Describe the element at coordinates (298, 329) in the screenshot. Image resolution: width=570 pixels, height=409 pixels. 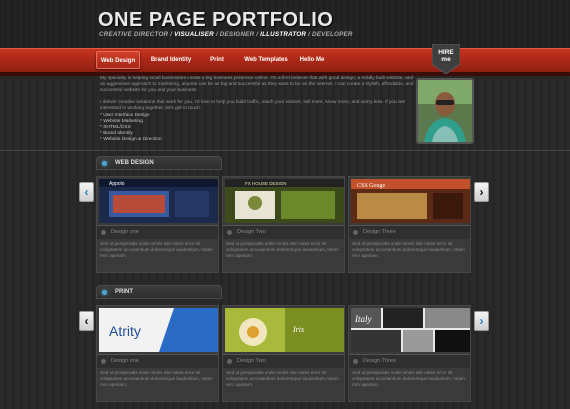
I see `thumb-text: Iris` at that location.